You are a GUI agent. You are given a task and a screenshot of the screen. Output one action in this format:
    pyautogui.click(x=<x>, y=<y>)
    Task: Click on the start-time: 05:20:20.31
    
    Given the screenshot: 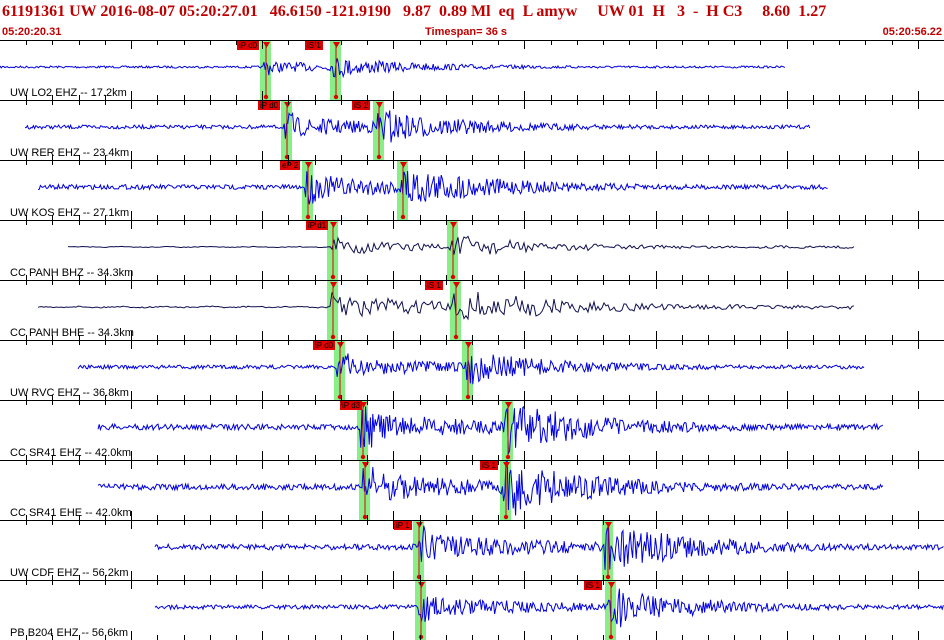 What is the action you would take?
    pyautogui.click(x=32, y=32)
    